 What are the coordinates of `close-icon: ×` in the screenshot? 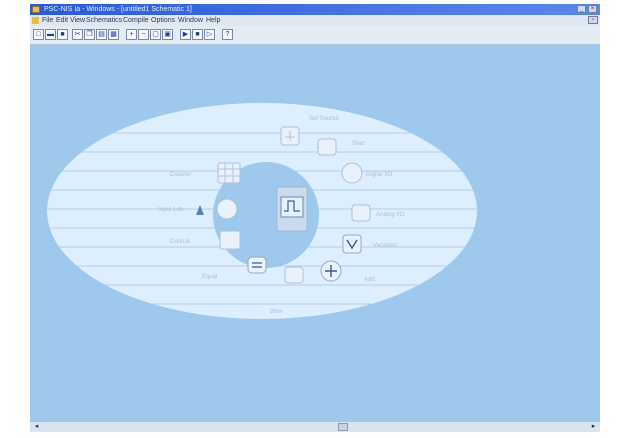 It's located at (592, 9).